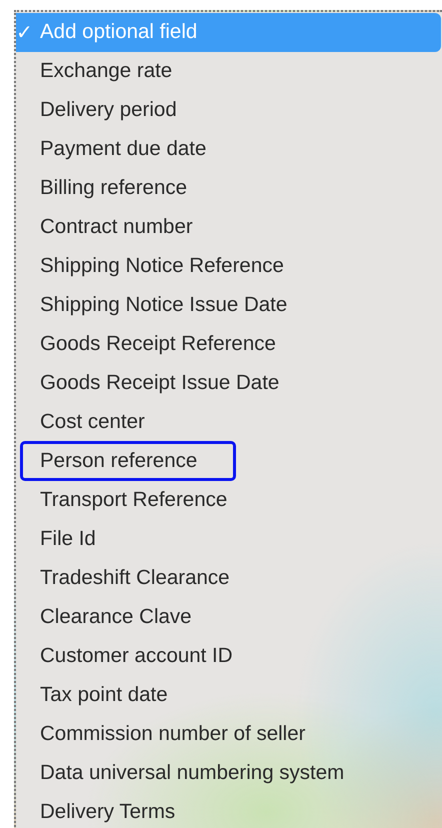 The width and height of the screenshot is (442, 828). What do you see at coordinates (229, 500) in the screenshot?
I see `menu-item: Transport Reference` at bounding box center [229, 500].